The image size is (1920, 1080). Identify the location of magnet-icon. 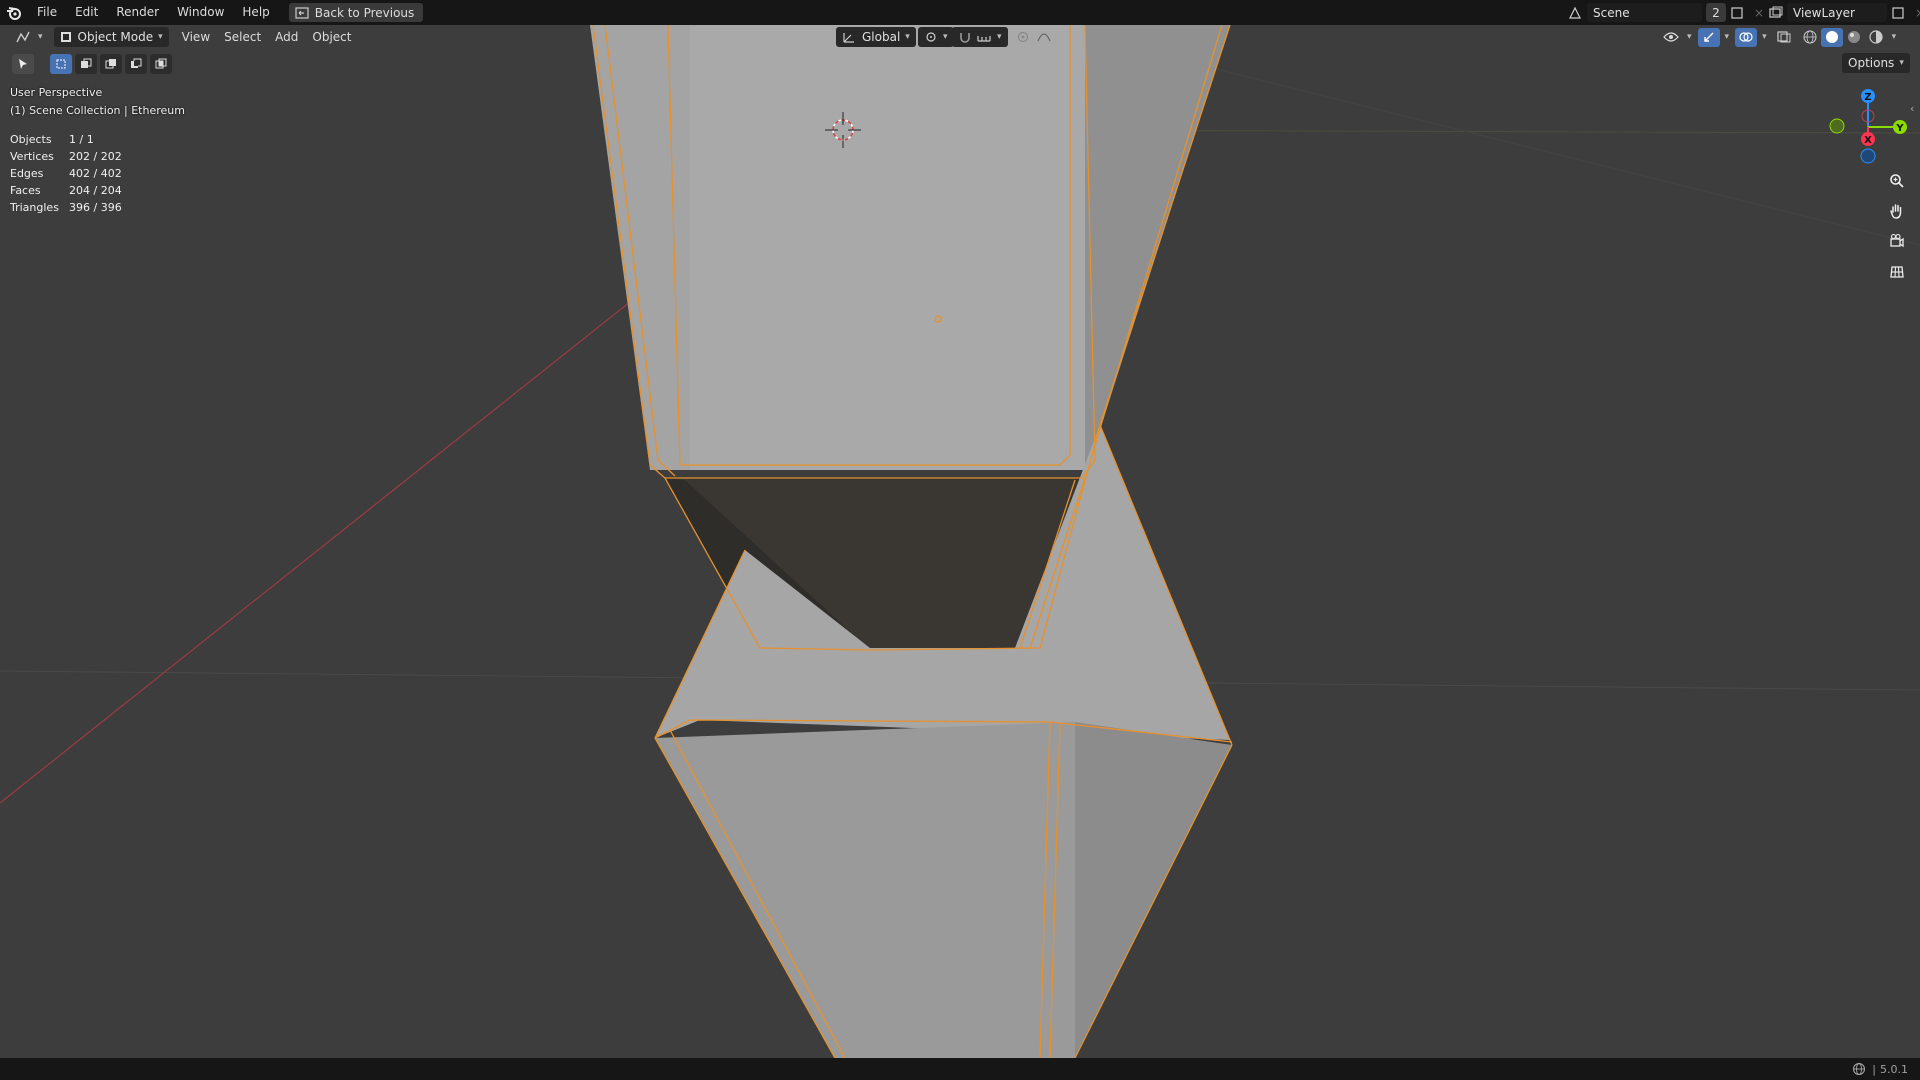
(965, 38).